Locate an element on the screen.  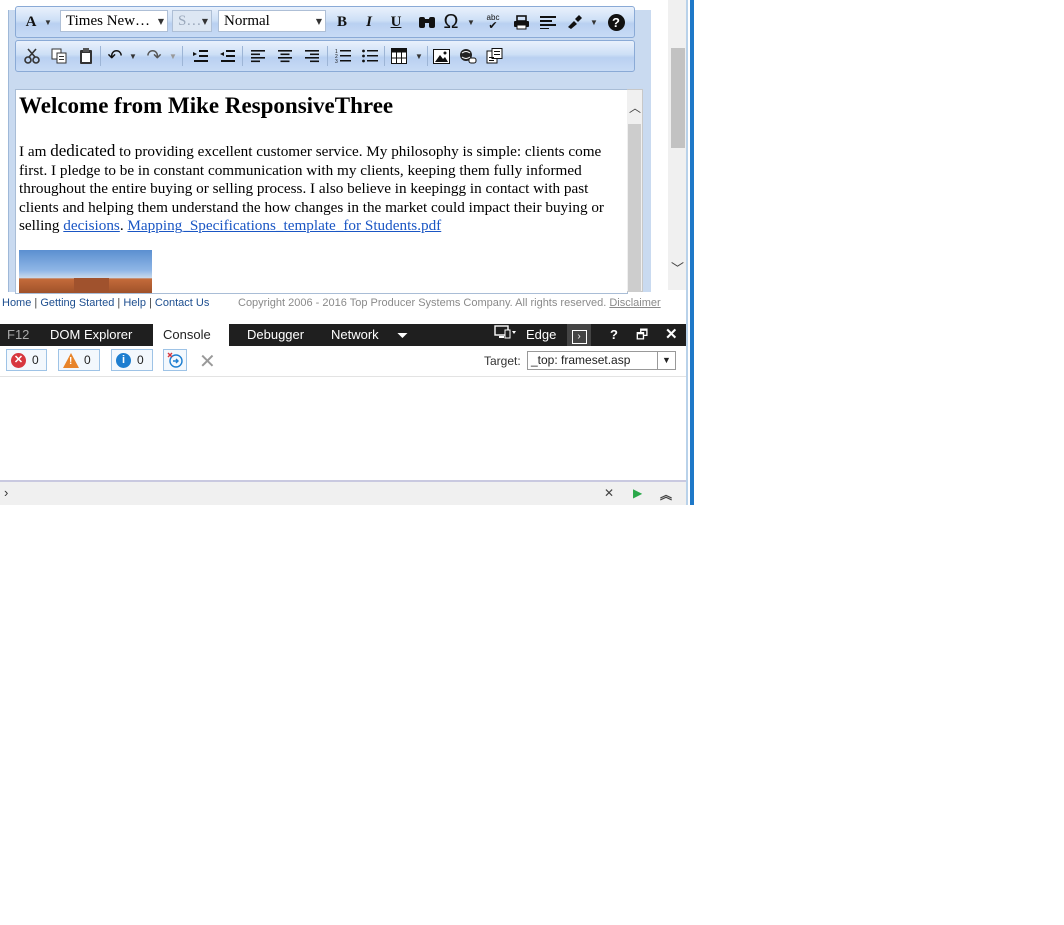
format-painter-dropdown-icon: ▼ is located at coordinates (594, 22).